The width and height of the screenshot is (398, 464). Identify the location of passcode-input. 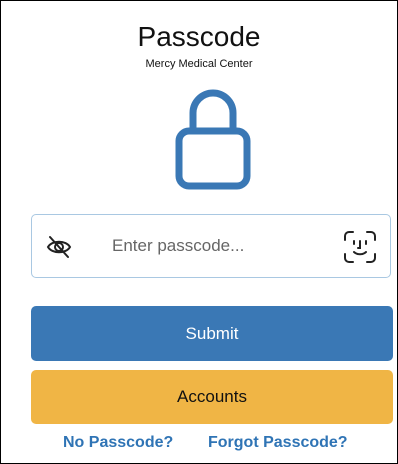
(217, 246).